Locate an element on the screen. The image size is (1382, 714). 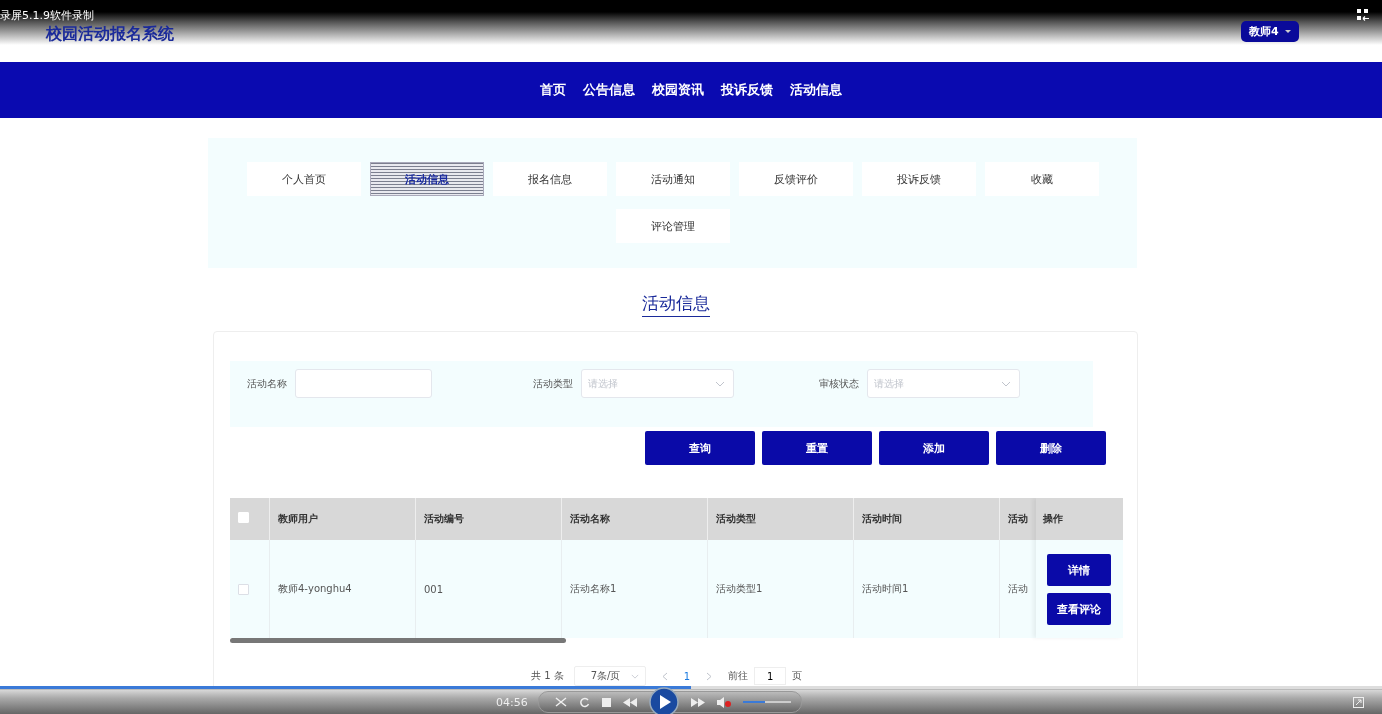
next-page-icon is located at coordinates (709, 676).